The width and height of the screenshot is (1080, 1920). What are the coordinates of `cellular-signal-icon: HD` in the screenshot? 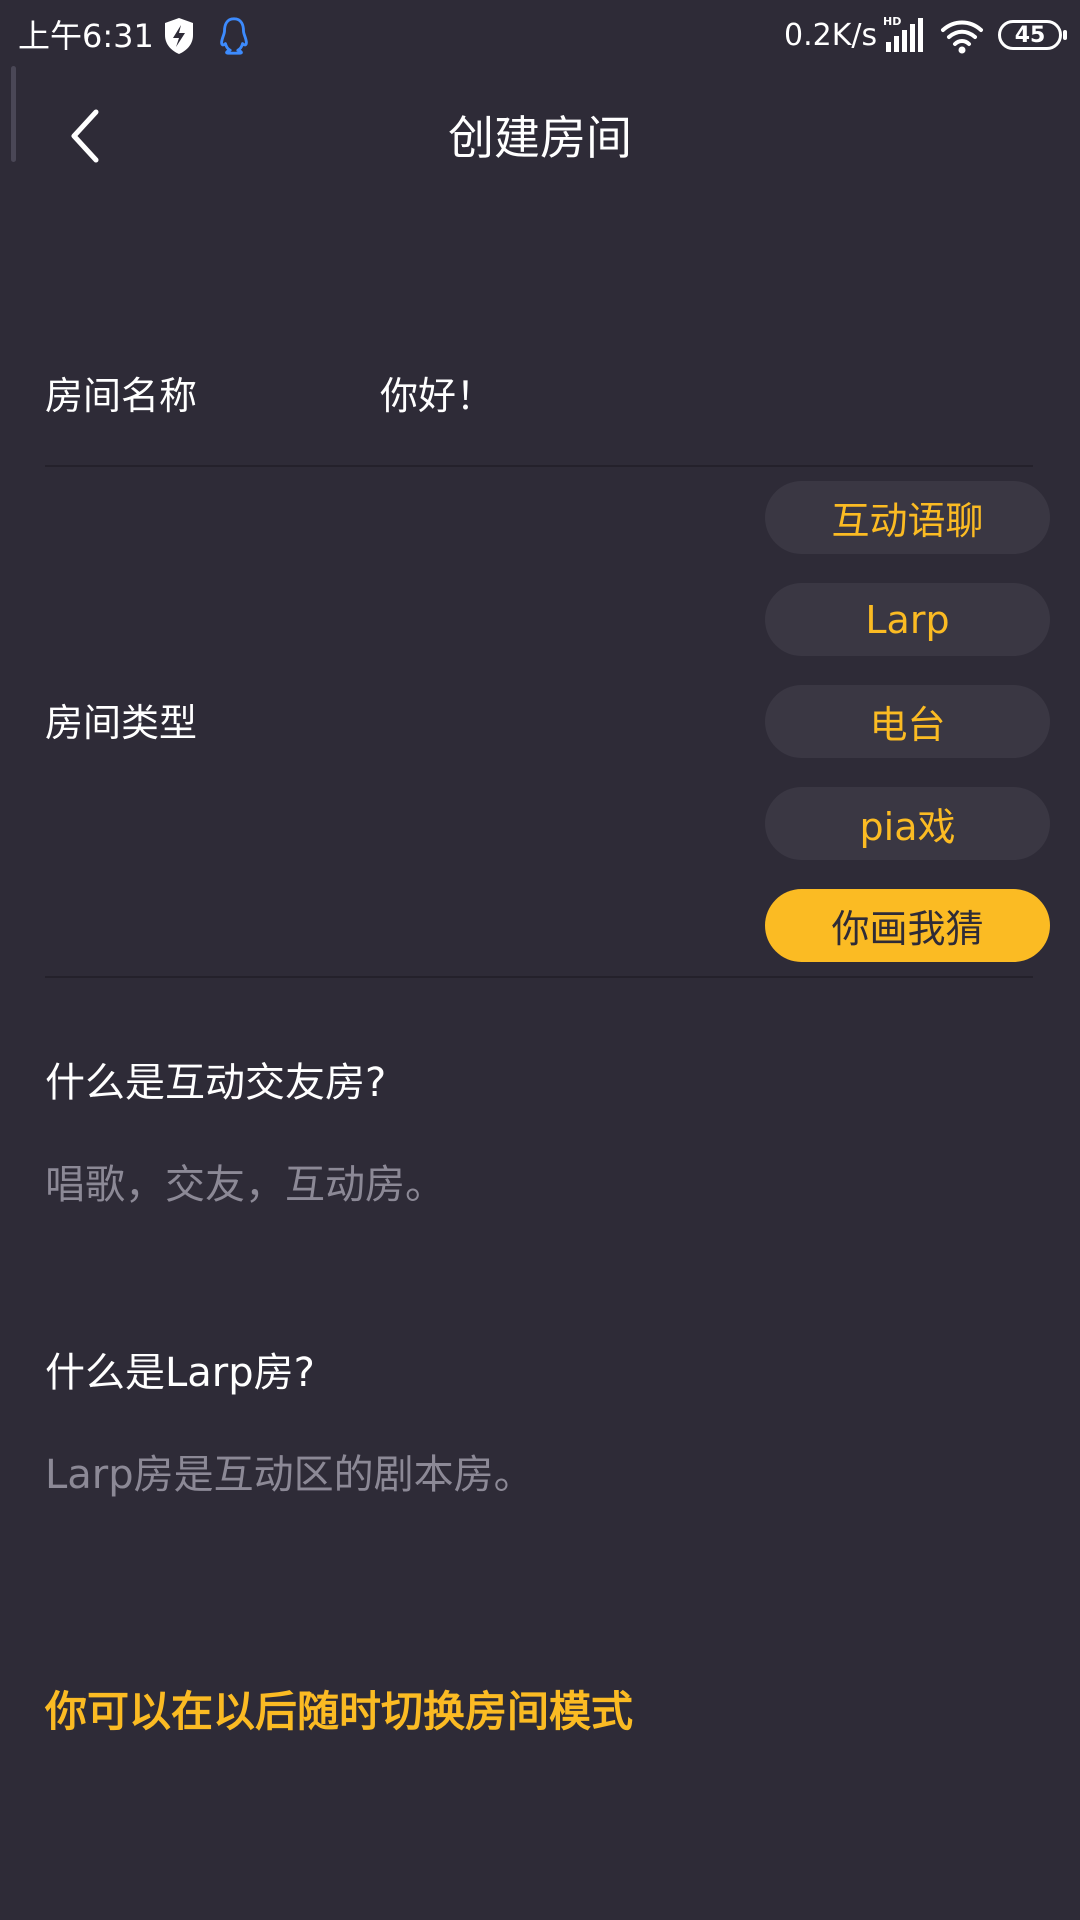 It's located at (903, 33).